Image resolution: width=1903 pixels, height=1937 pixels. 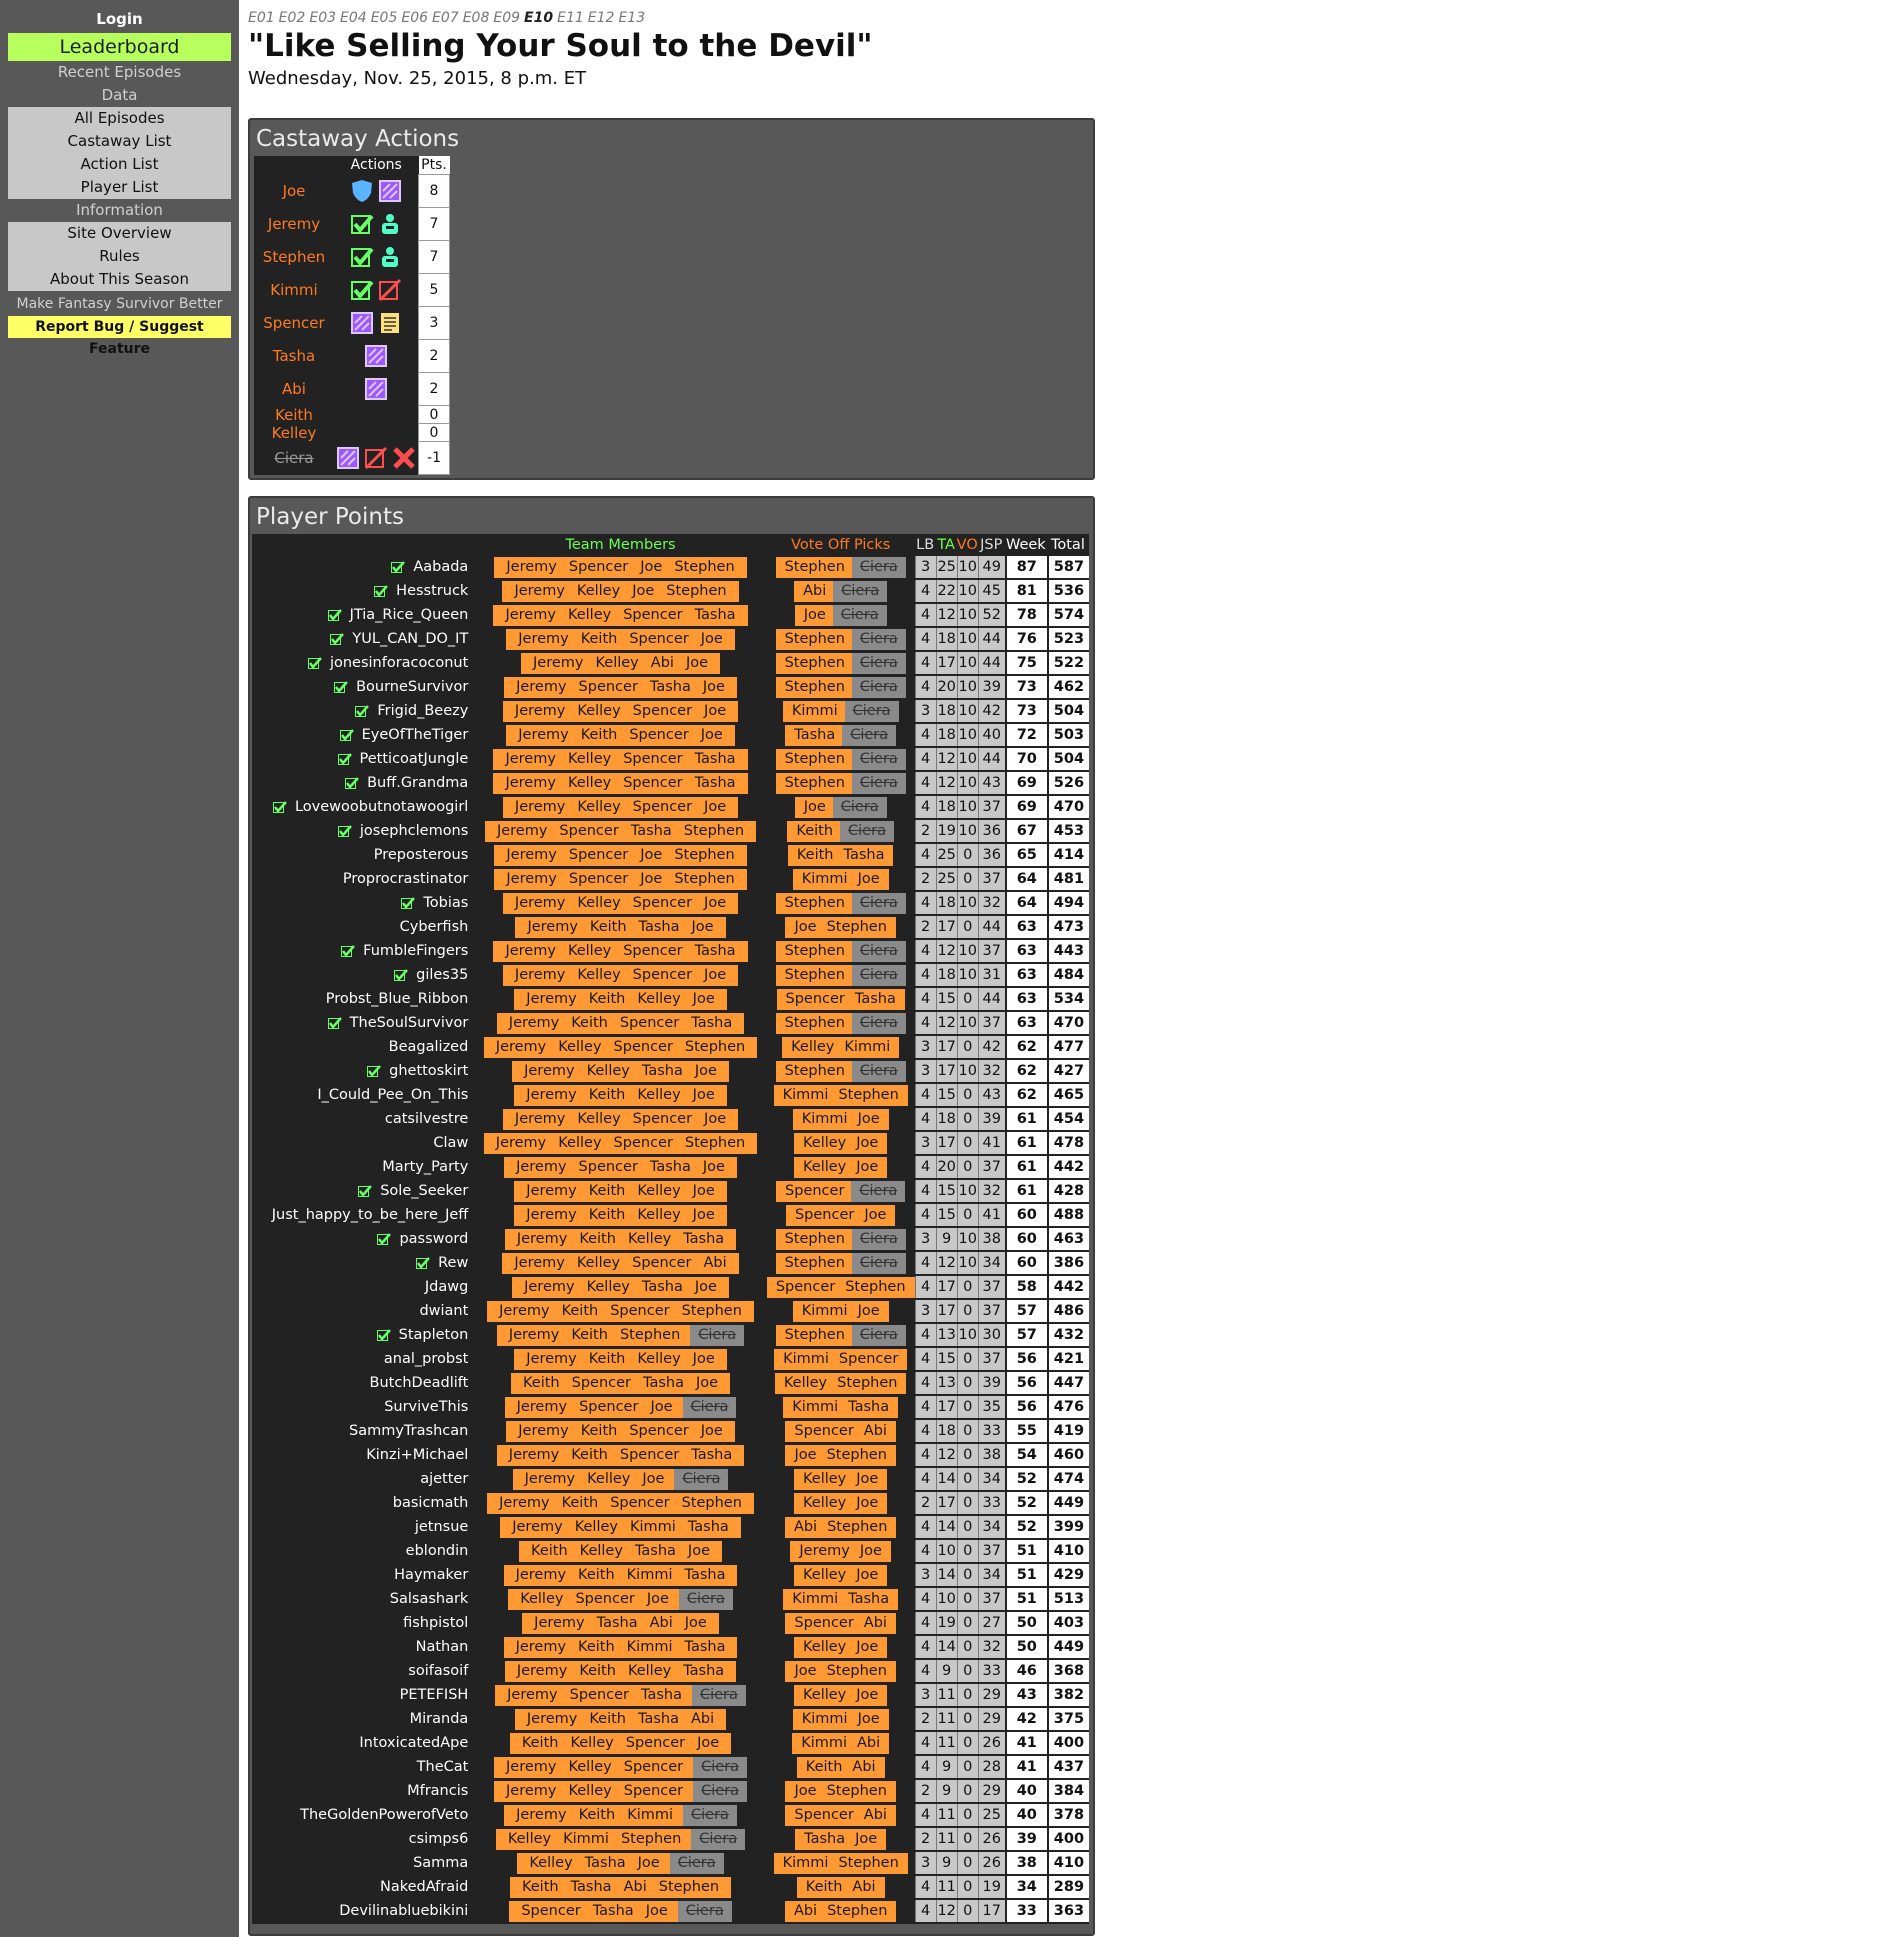 I want to click on player-name: Frigid_Beezy, so click(x=422, y=711).